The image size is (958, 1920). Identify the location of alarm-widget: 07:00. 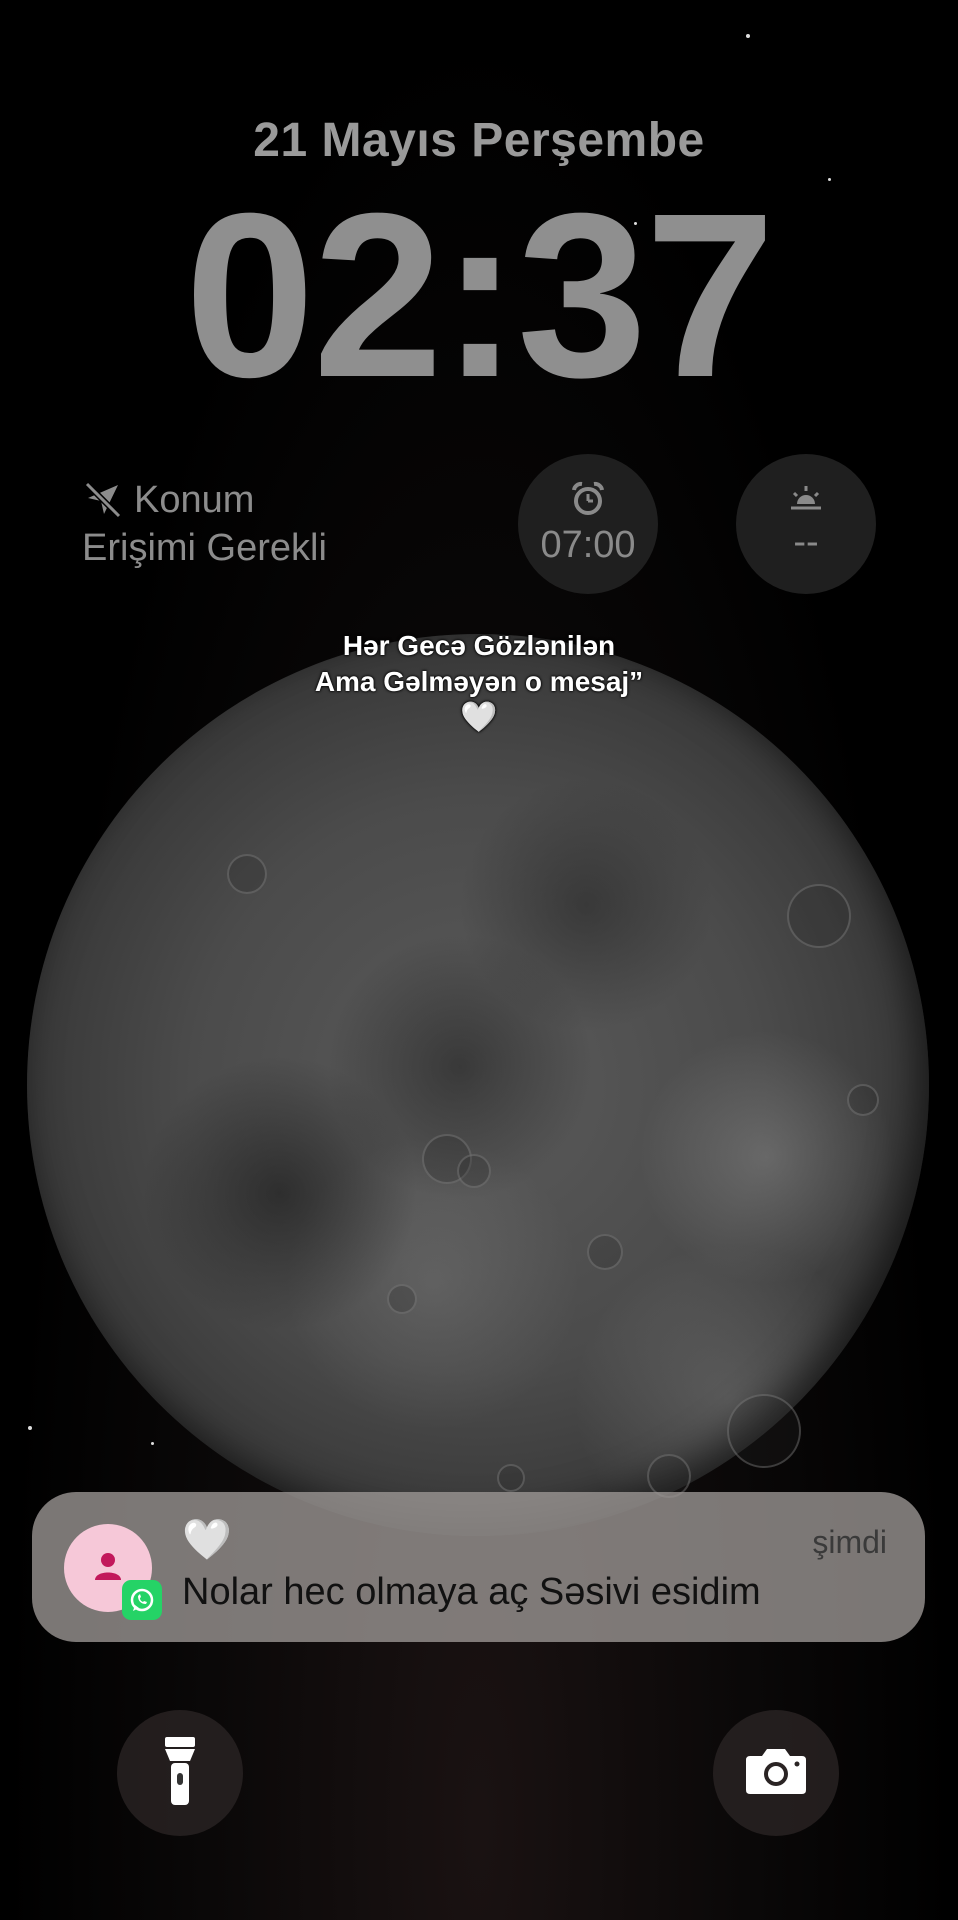
(588, 524).